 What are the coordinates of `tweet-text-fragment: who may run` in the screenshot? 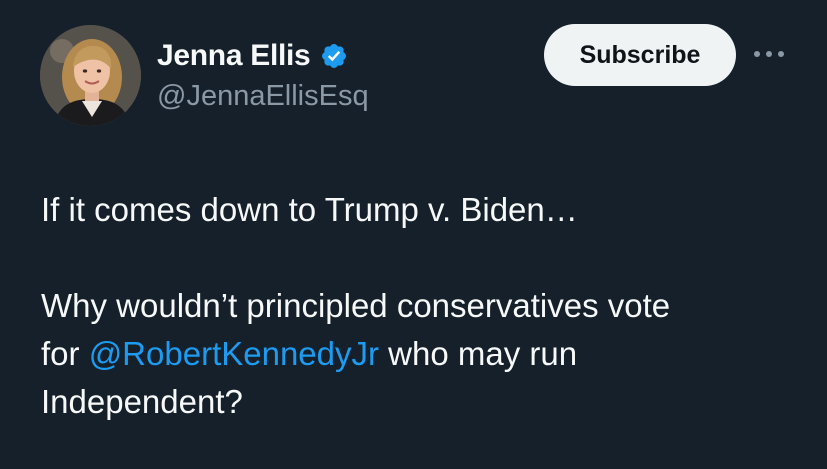 It's located at (478, 353).